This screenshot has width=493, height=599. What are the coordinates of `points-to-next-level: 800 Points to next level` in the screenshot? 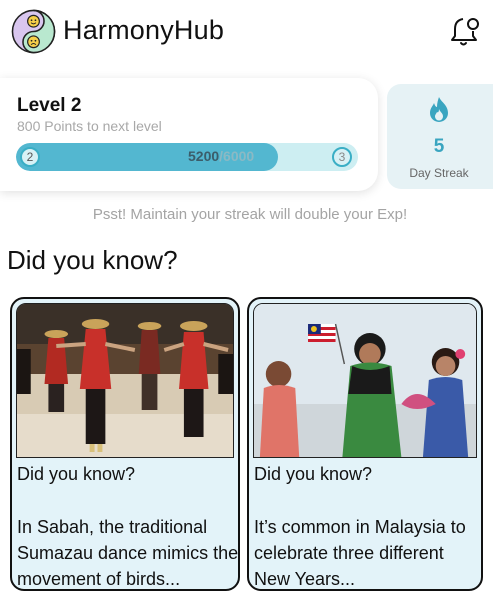 It's located at (89, 126).